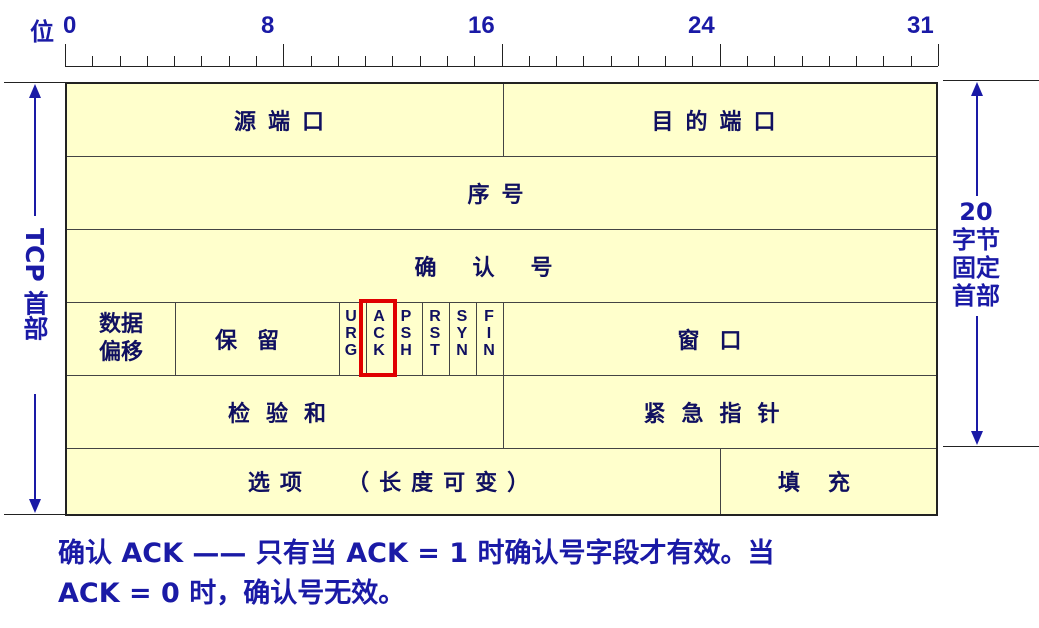  Describe the element at coordinates (284, 122) in the screenshot. I see `field-source-port: 源端口` at that location.